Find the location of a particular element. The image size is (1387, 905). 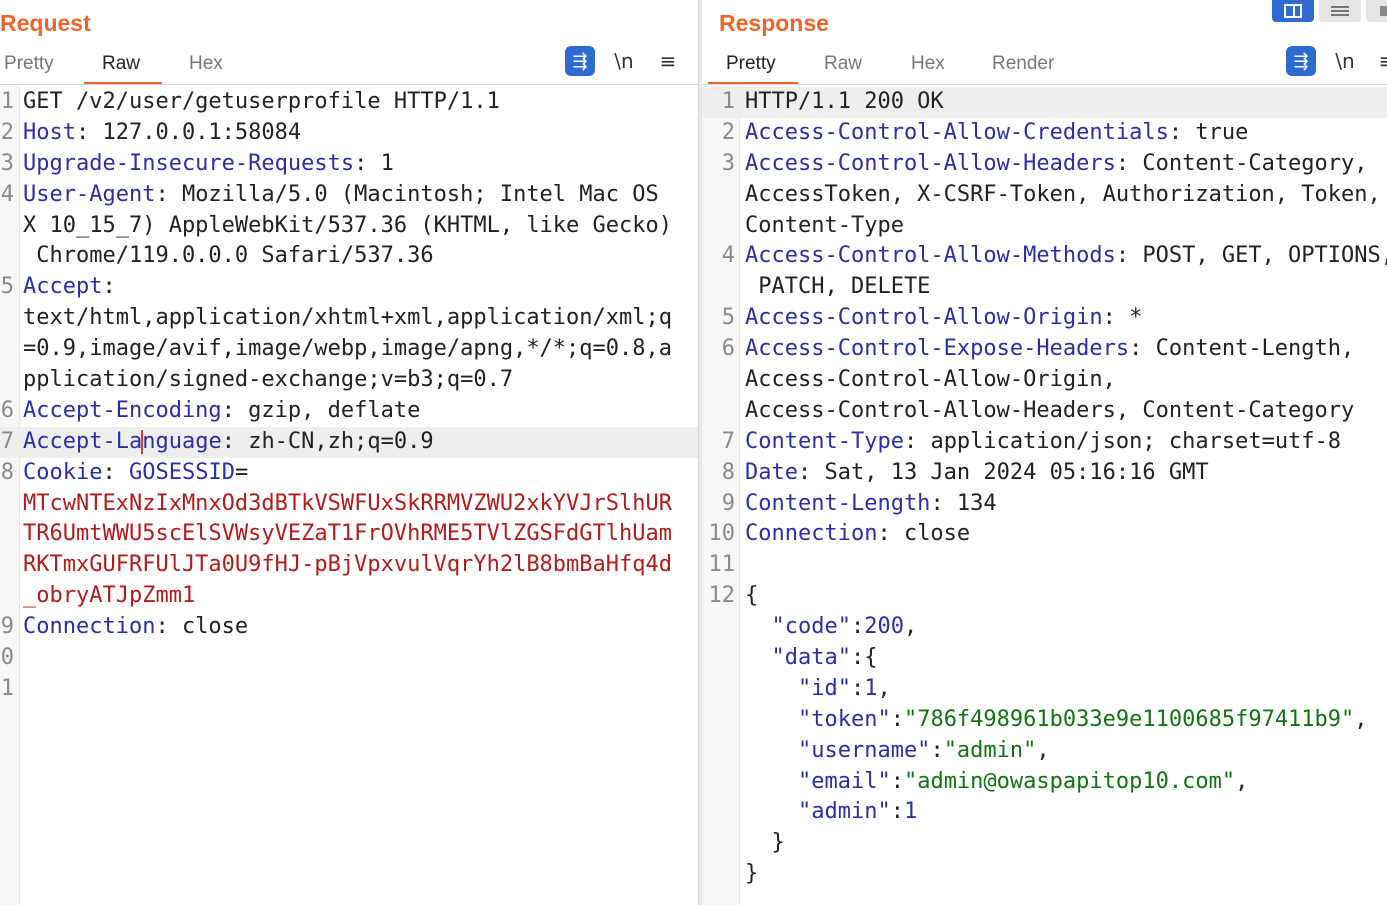

line-content: Connection: close is located at coordinates (857, 534).